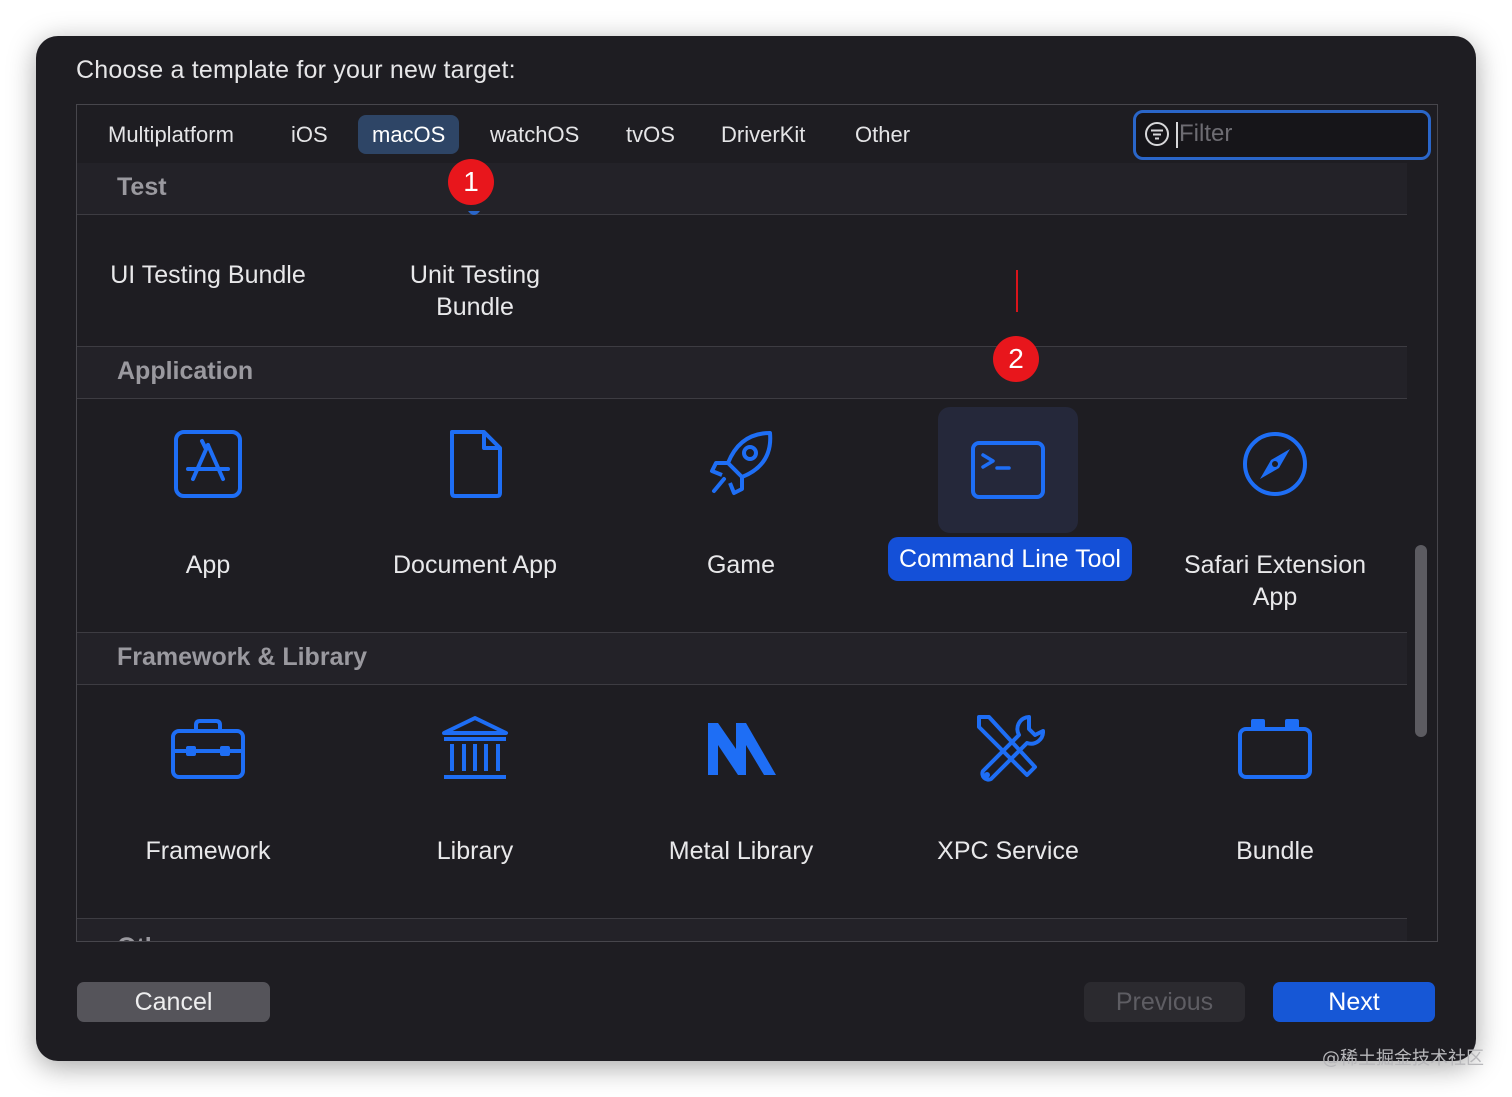 This screenshot has width=1512, height=1097. What do you see at coordinates (1016, 359) in the screenshot?
I see `step-marker-2: 2` at bounding box center [1016, 359].